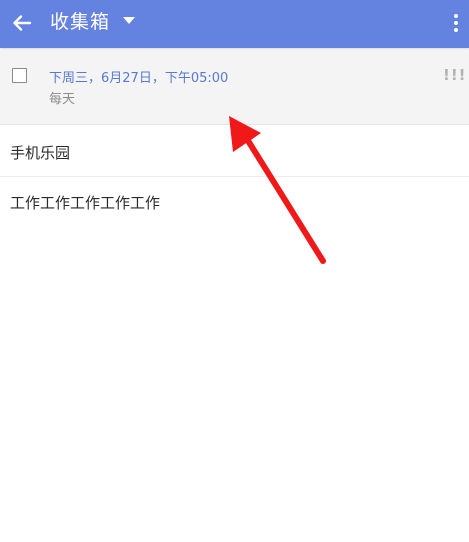 The height and width of the screenshot is (542, 469). I want to click on task-due-date: 下周三，6月27日，下午05:00, so click(139, 78).